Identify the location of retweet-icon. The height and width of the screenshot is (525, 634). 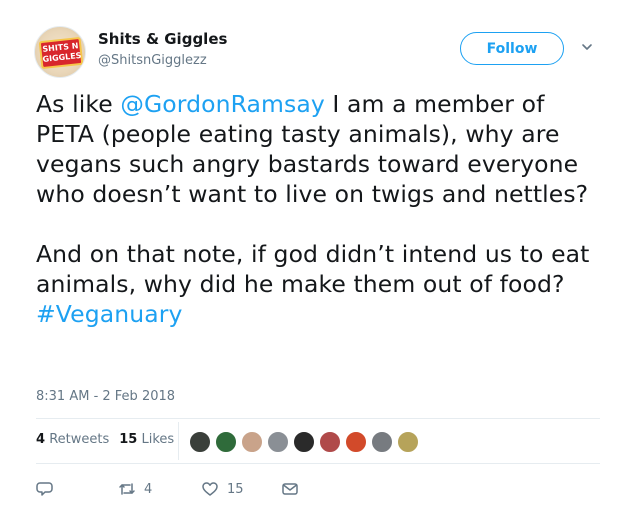
(127, 489).